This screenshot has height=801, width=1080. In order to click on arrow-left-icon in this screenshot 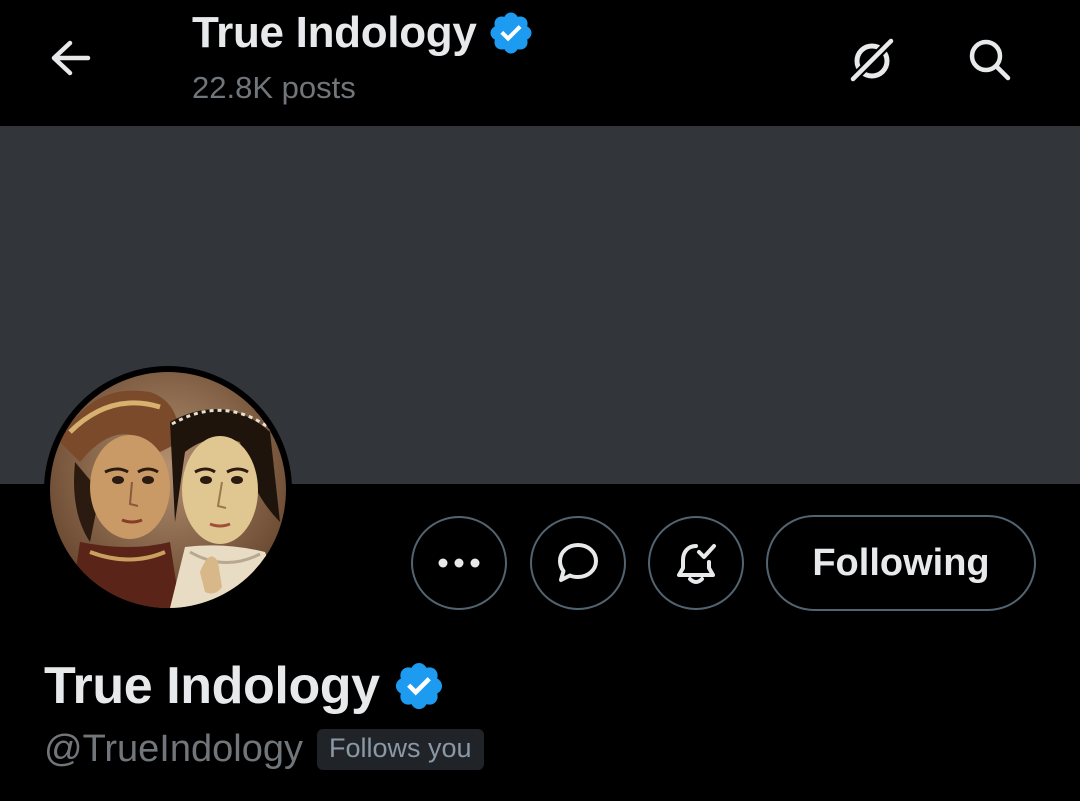, I will do `click(71, 58)`.